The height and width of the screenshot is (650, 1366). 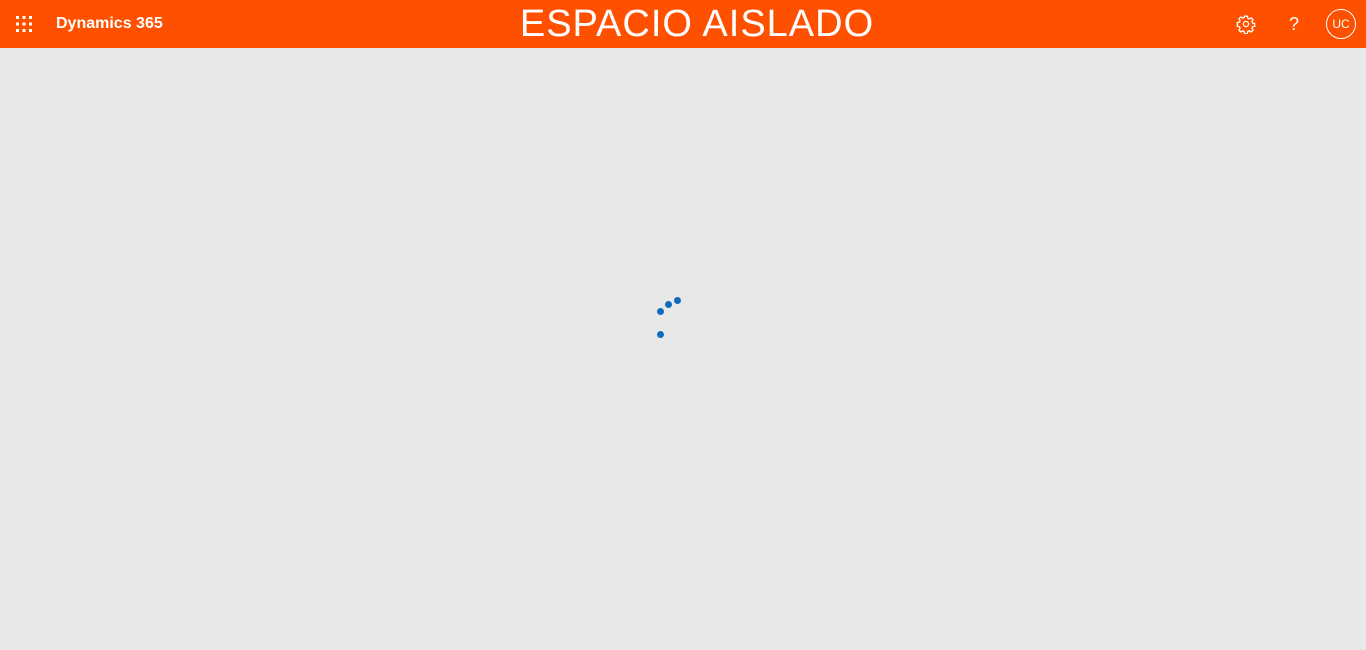 I want to click on user-initials: UC, so click(x=1341, y=24).